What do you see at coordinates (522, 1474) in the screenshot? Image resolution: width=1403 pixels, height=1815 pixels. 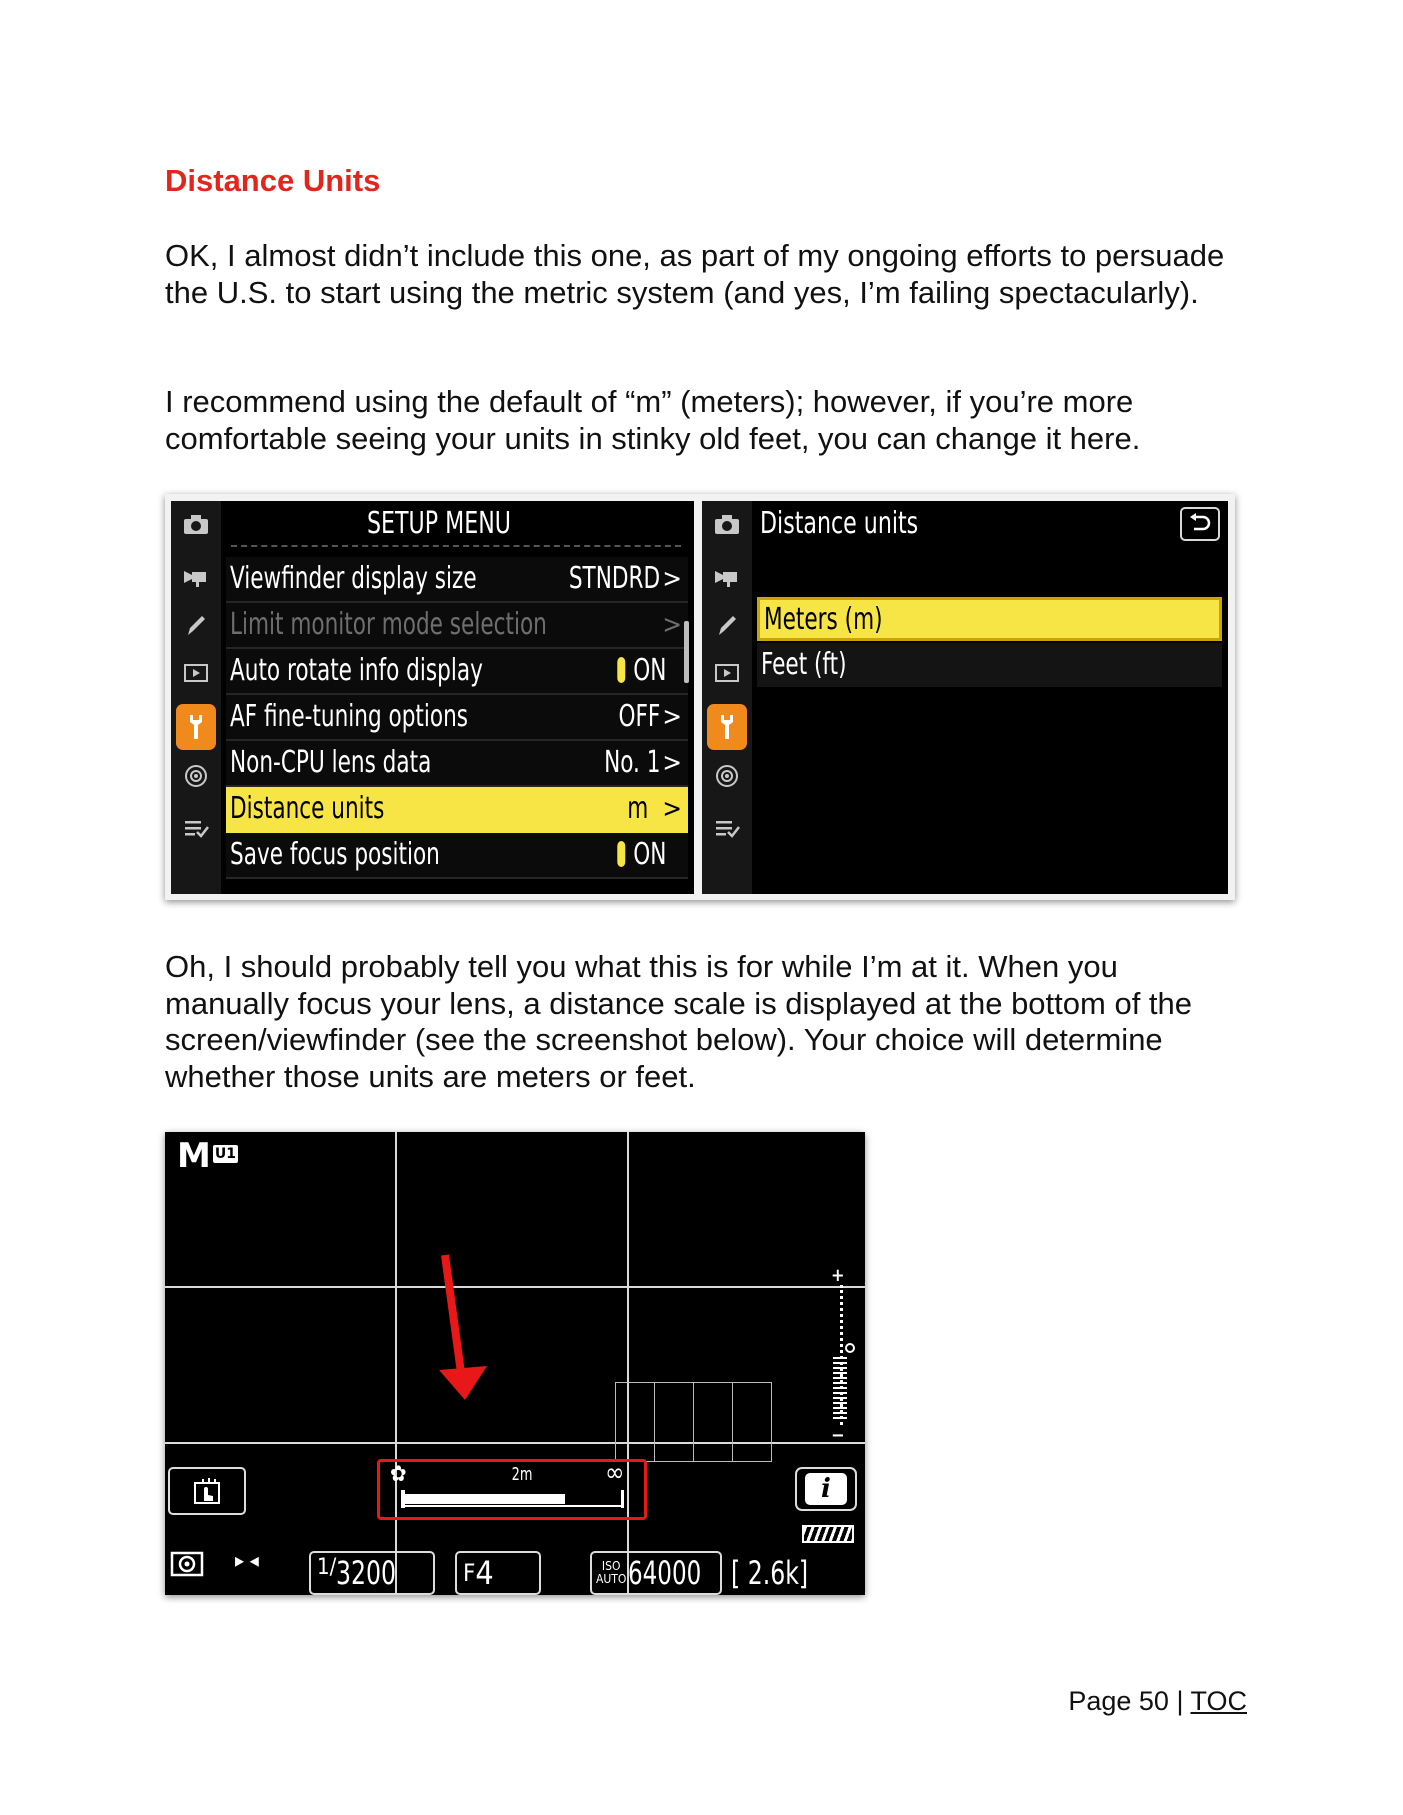 I see `distance-label: 2m` at bounding box center [522, 1474].